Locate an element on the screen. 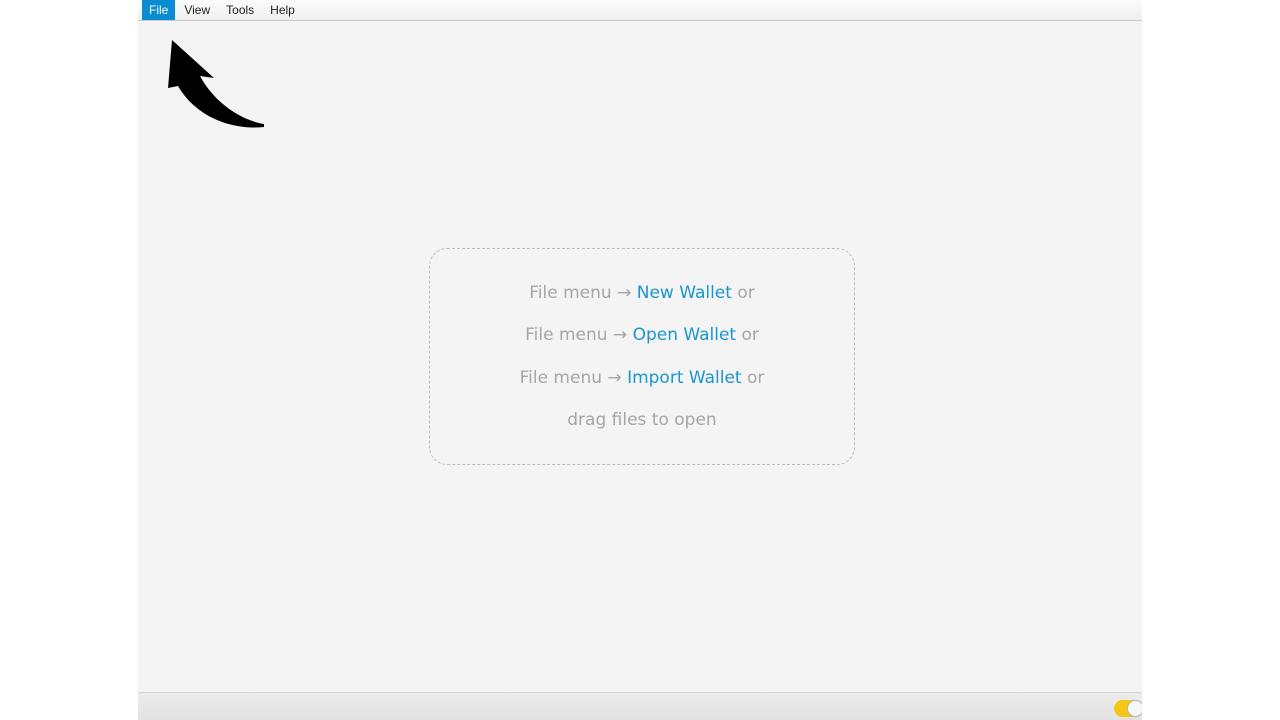 Image resolution: width=1280 pixels, height=720 pixels. new-wallet-link: New Wallet is located at coordinates (684, 293).